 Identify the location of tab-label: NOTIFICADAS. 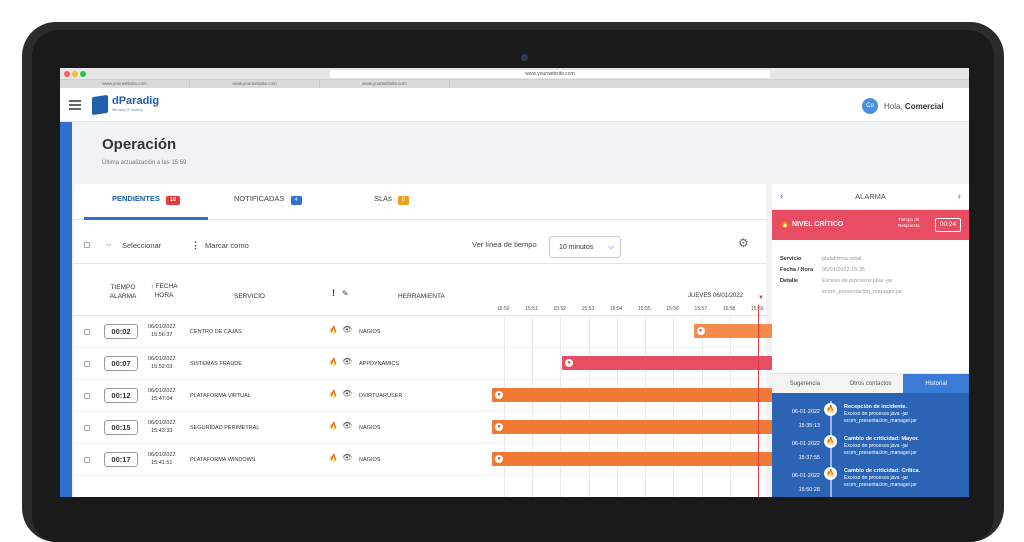
(259, 198).